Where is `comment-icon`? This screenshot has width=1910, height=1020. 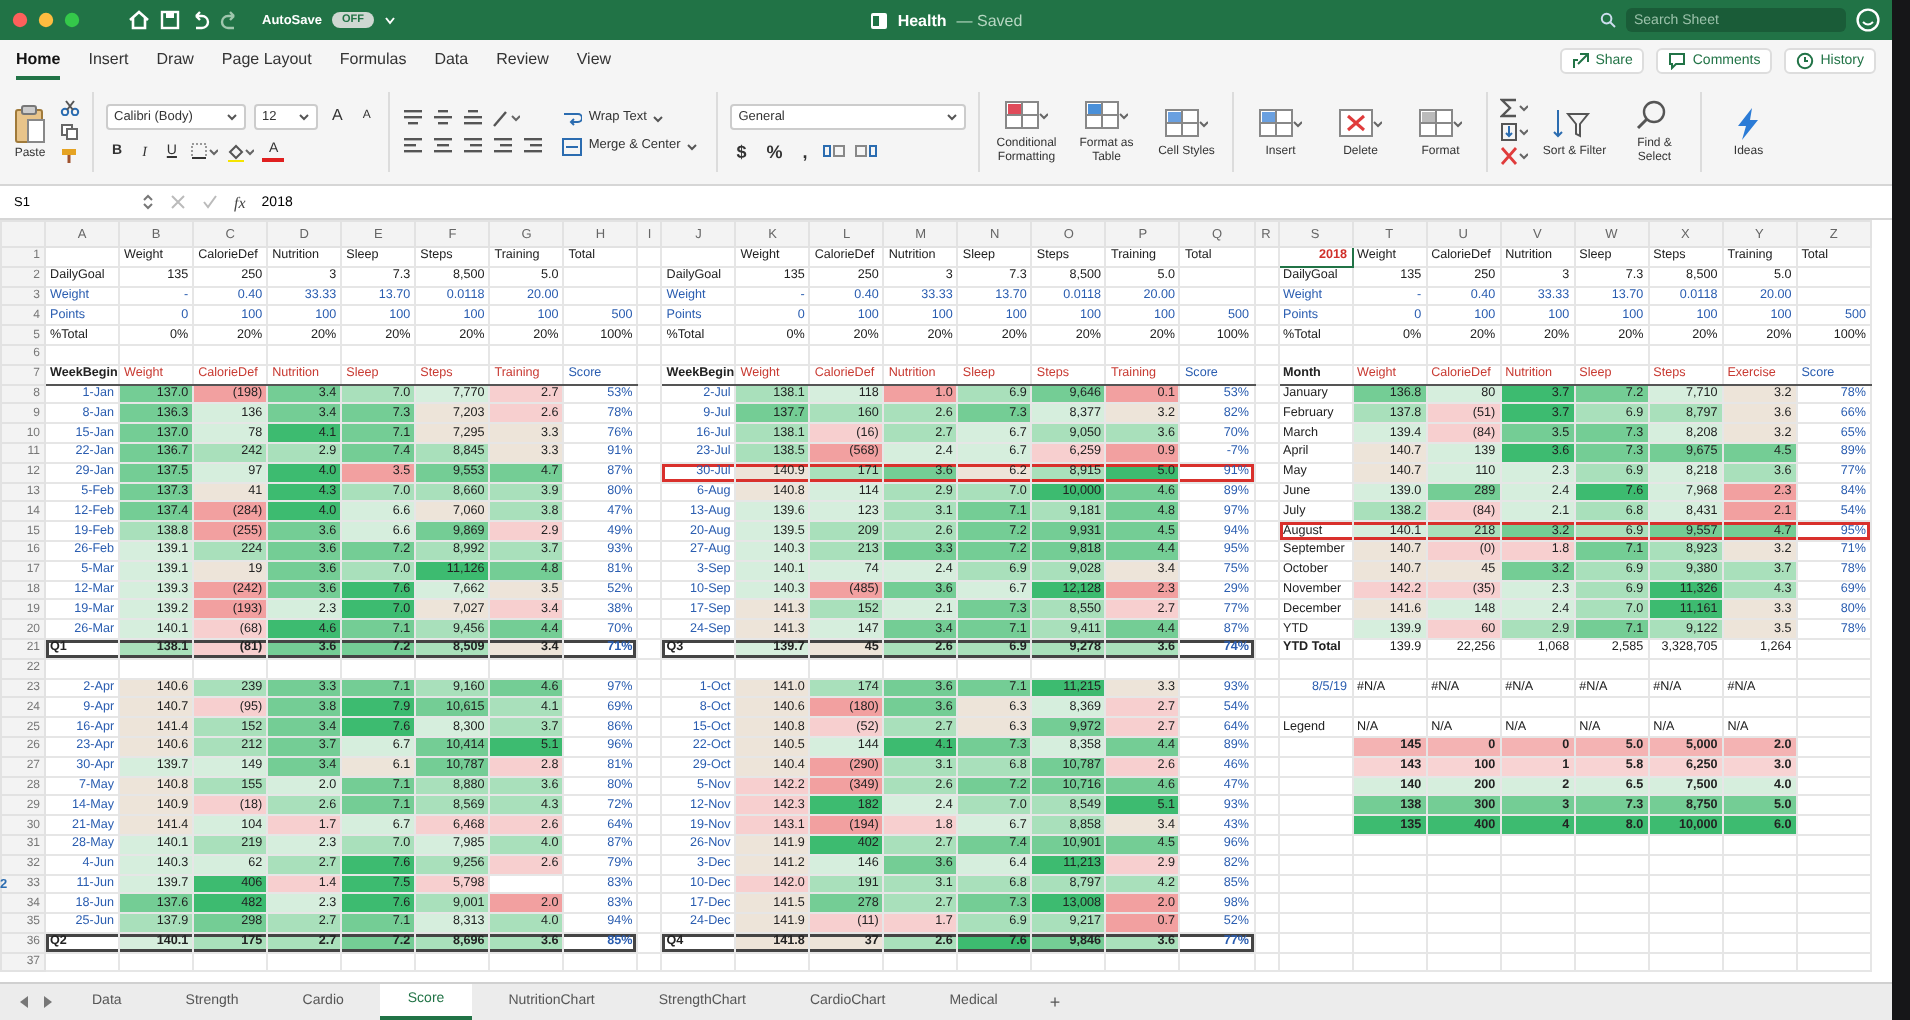
comment-icon is located at coordinates (1677, 61).